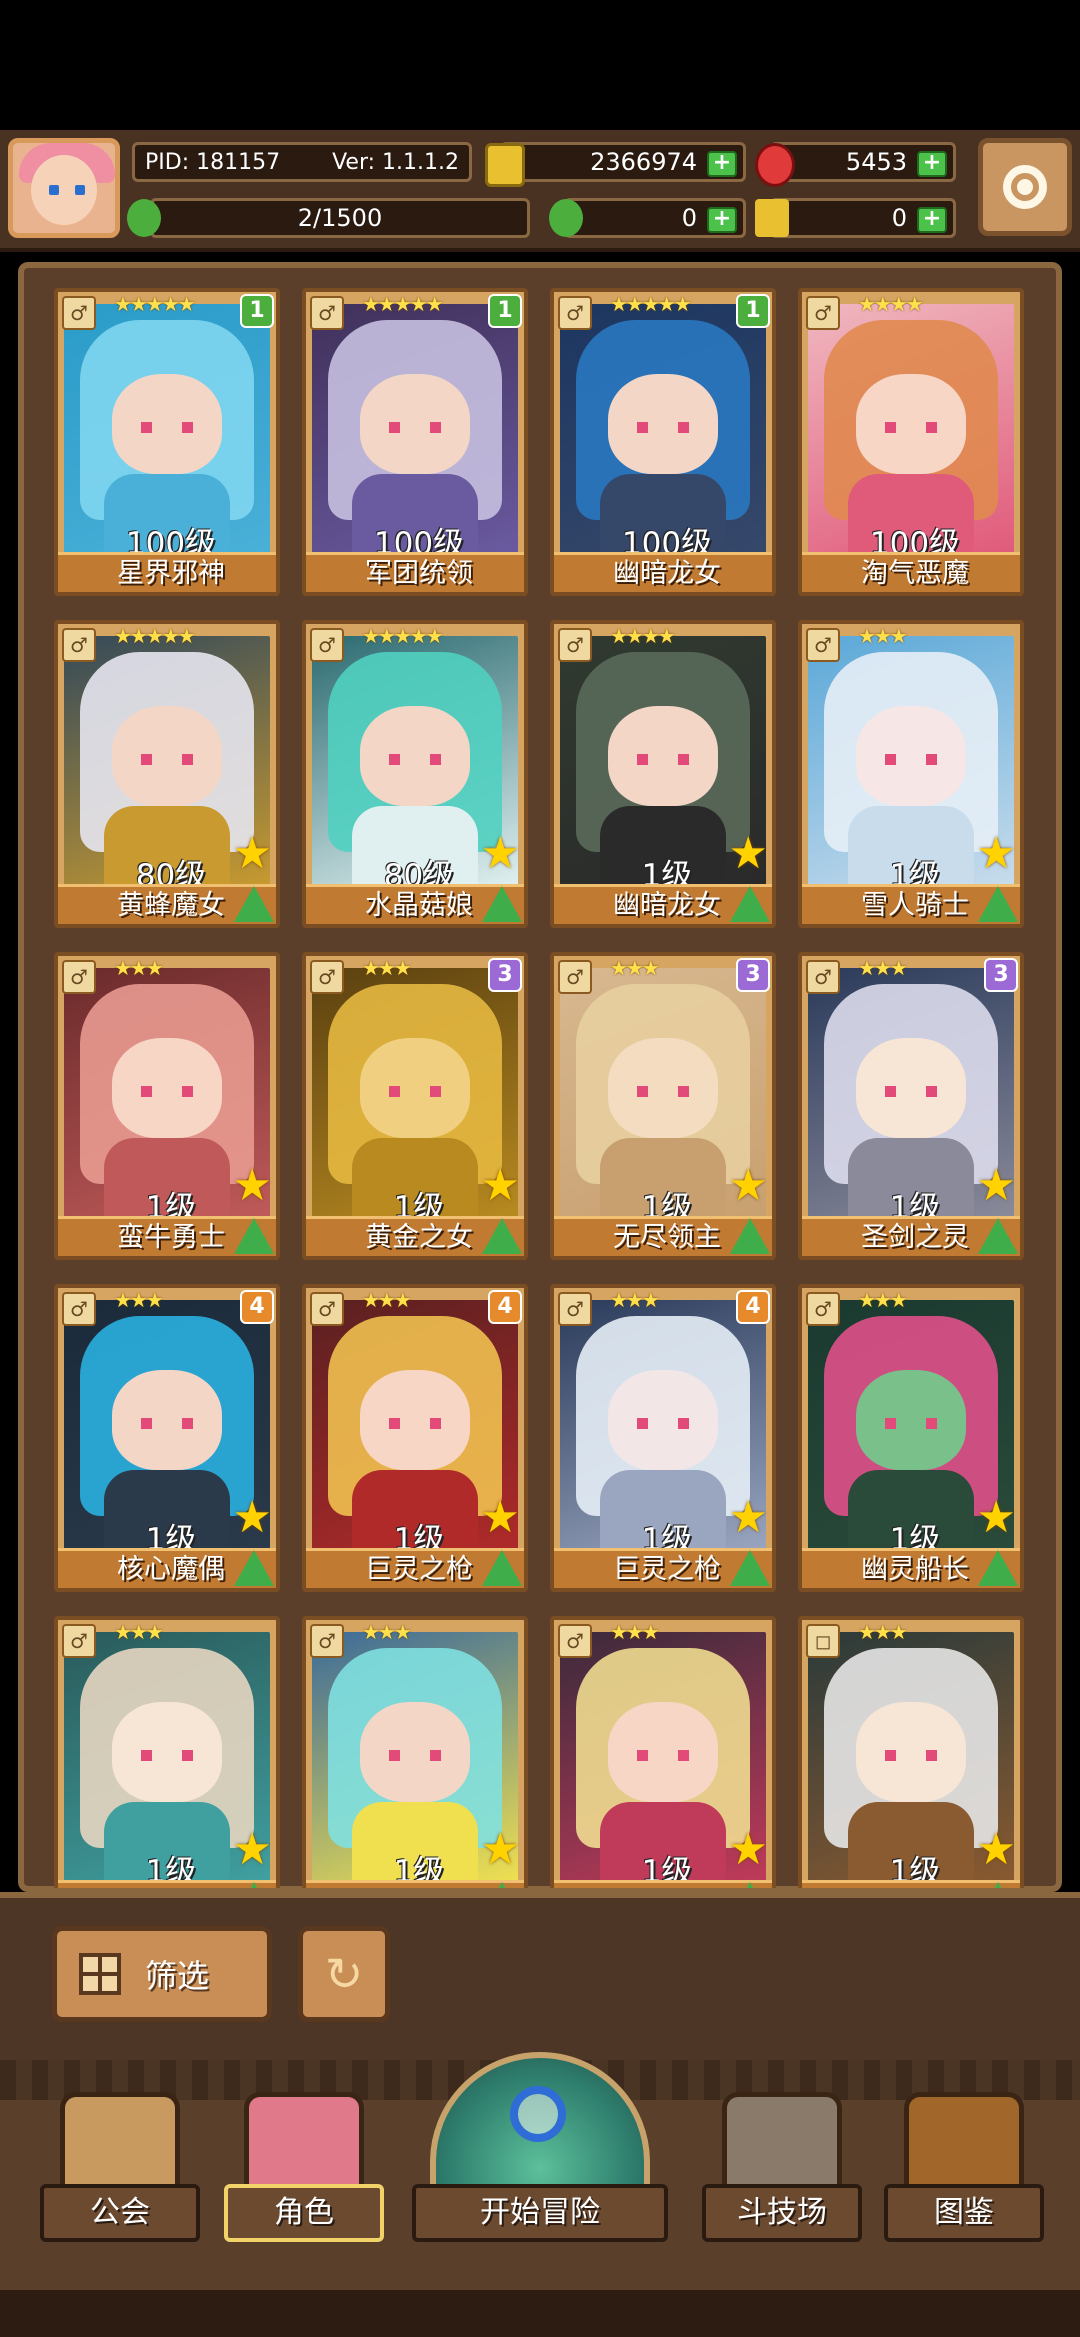 The height and width of the screenshot is (2337, 1080). What do you see at coordinates (171, 573) in the screenshot?
I see `character-name: 星界邪神` at bounding box center [171, 573].